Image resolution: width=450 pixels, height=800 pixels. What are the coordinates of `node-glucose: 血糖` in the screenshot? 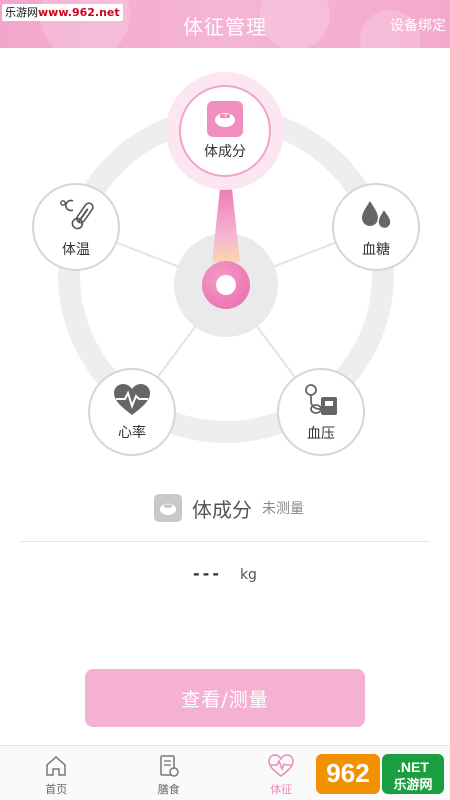 It's located at (376, 227).